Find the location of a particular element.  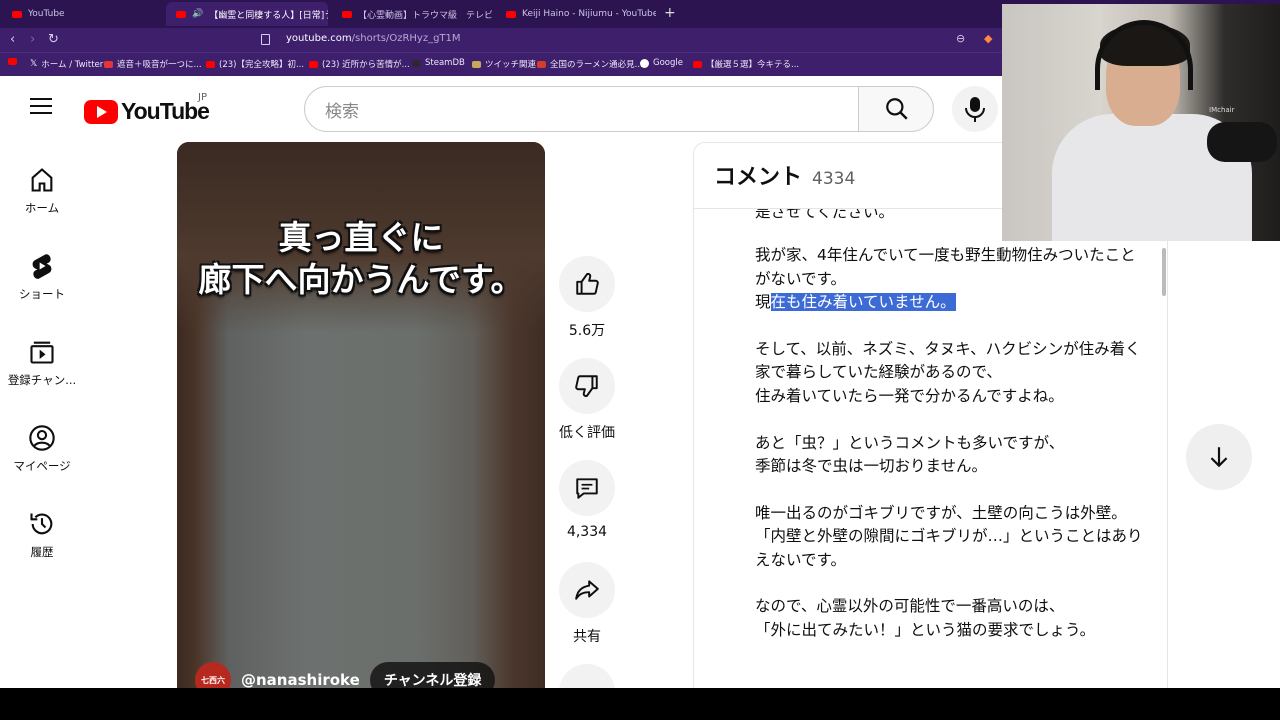

comments-count: 4334 is located at coordinates (834, 179).